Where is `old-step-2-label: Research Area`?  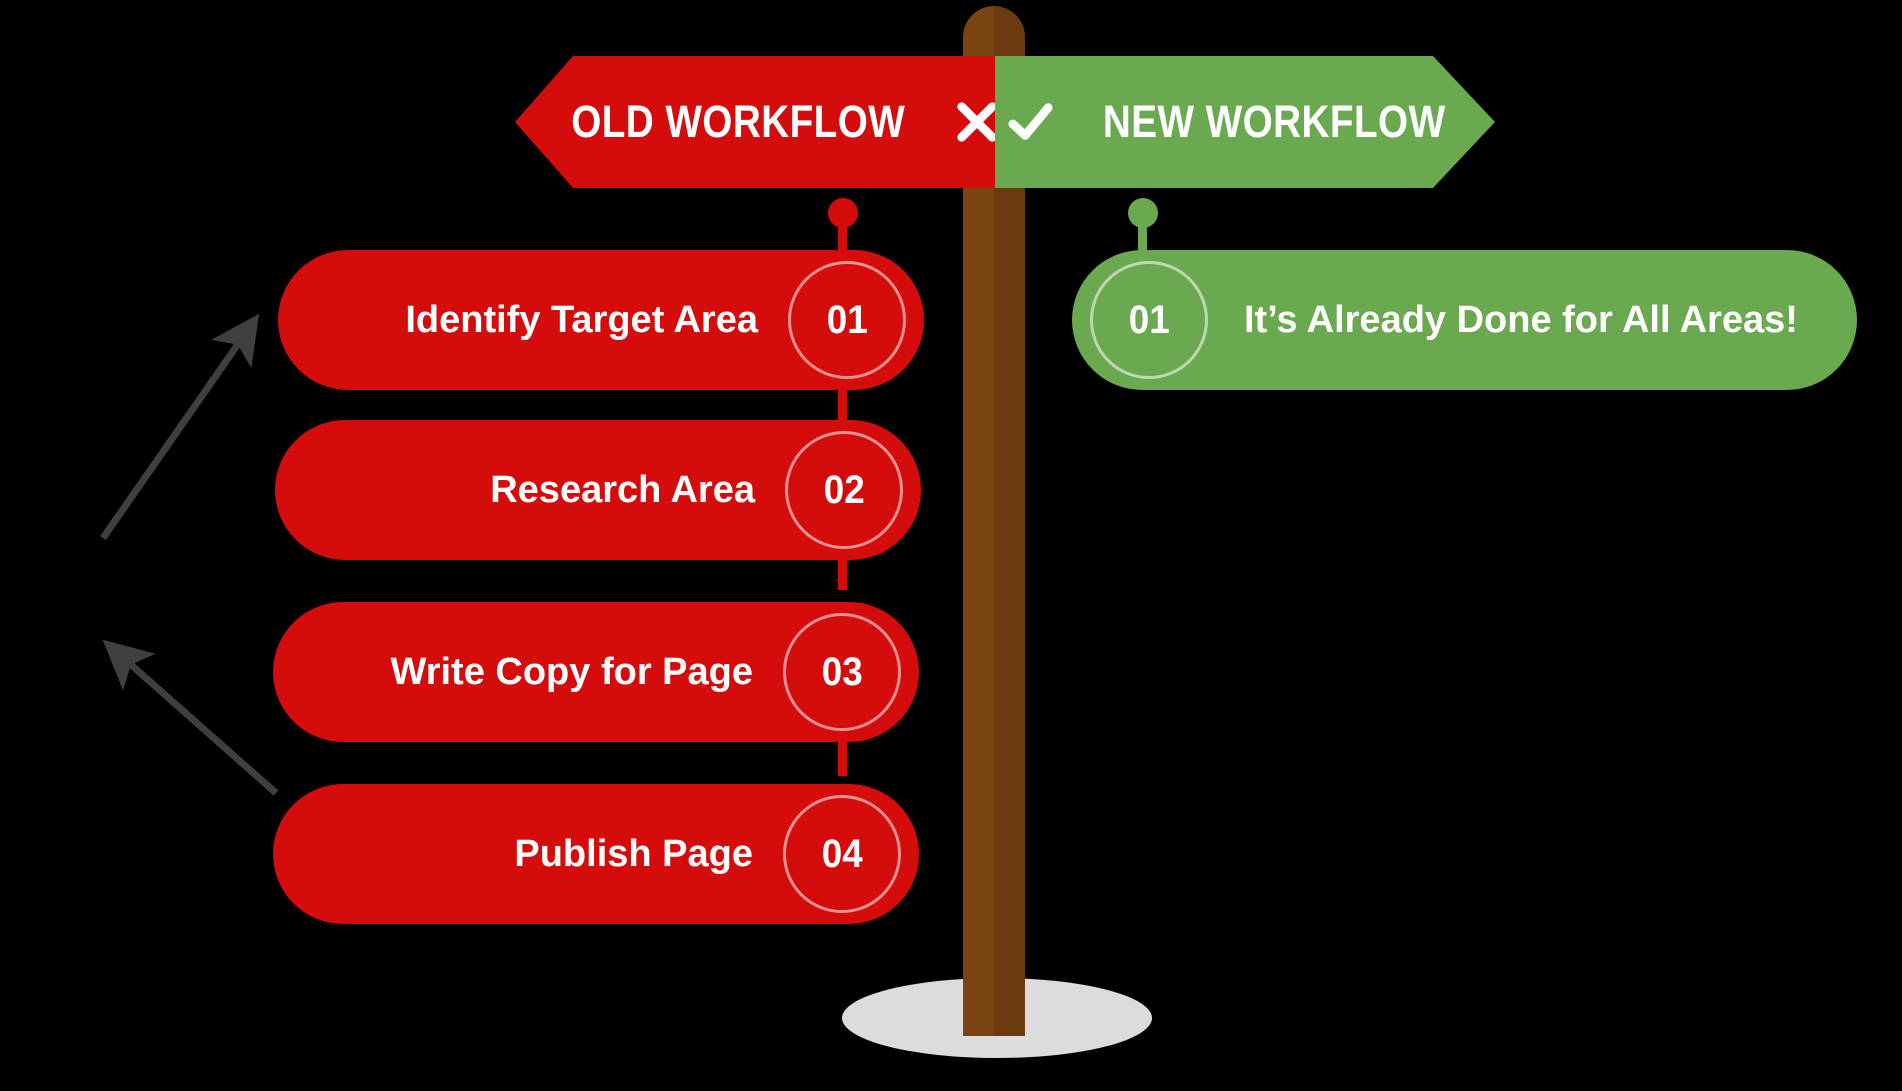
old-step-2-label: Research Area is located at coordinates (622, 489).